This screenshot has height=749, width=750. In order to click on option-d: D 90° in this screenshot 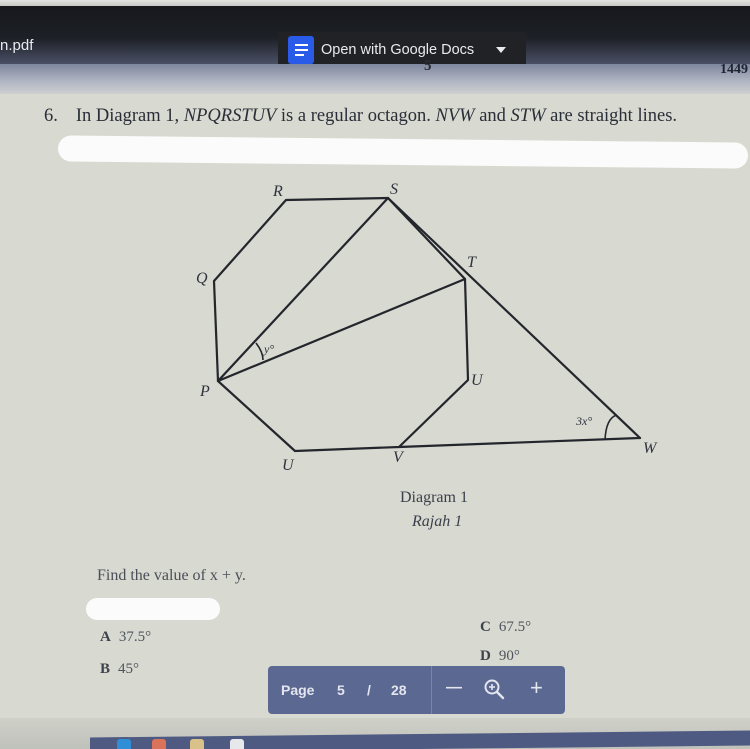, I will do `click(500, 656)`.